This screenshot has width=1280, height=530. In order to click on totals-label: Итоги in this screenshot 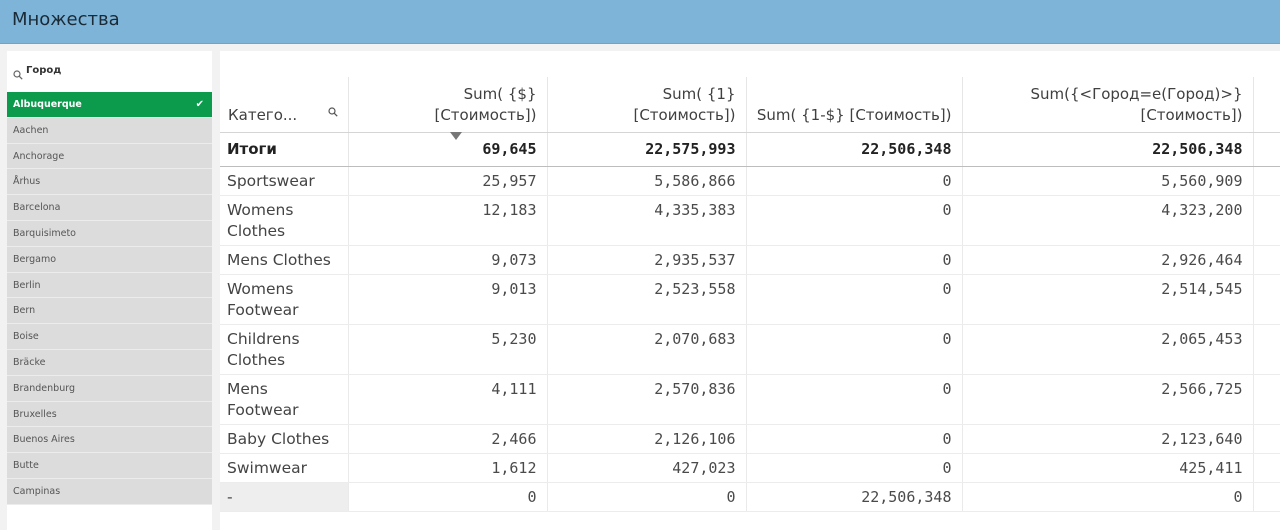, I will do `click(284, 149)`.